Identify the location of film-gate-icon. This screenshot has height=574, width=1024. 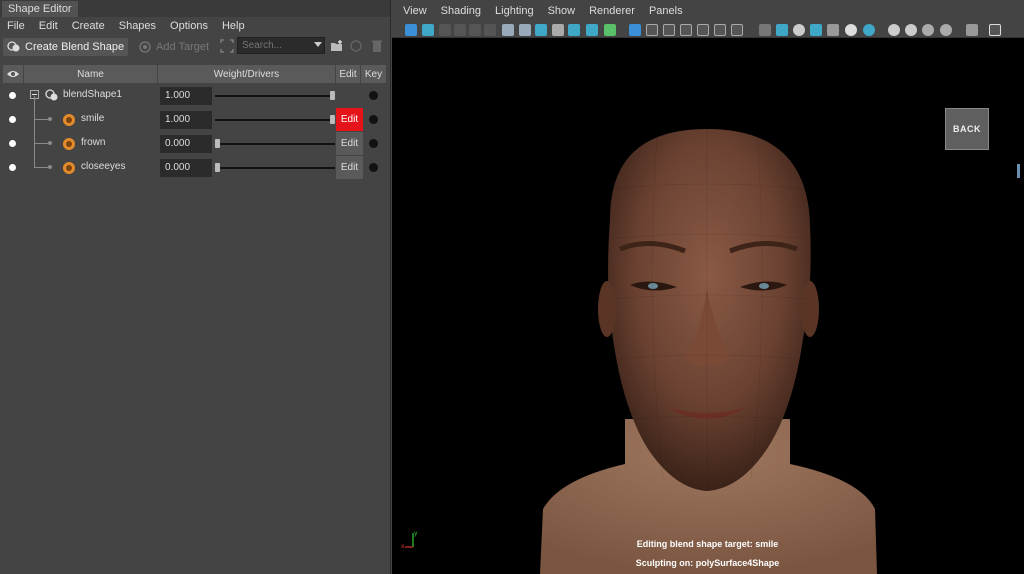
(652, 30).